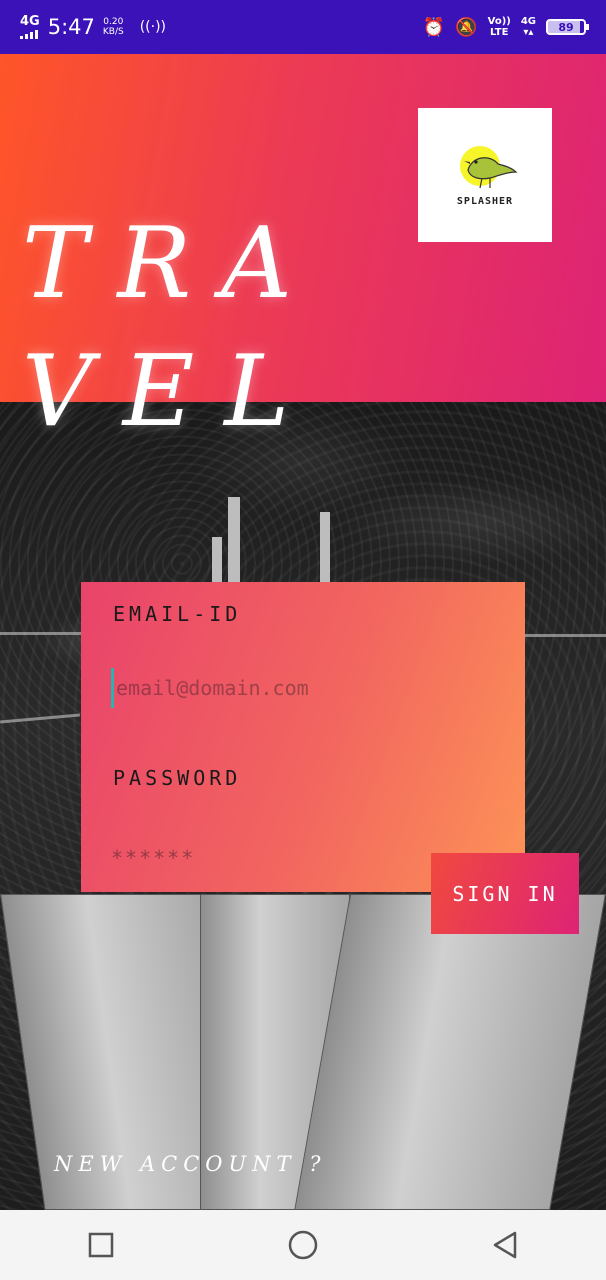 The width and height of the screenshot is (606, 1280). I want to click on app-title: TRA VEL, so click(162, 328).